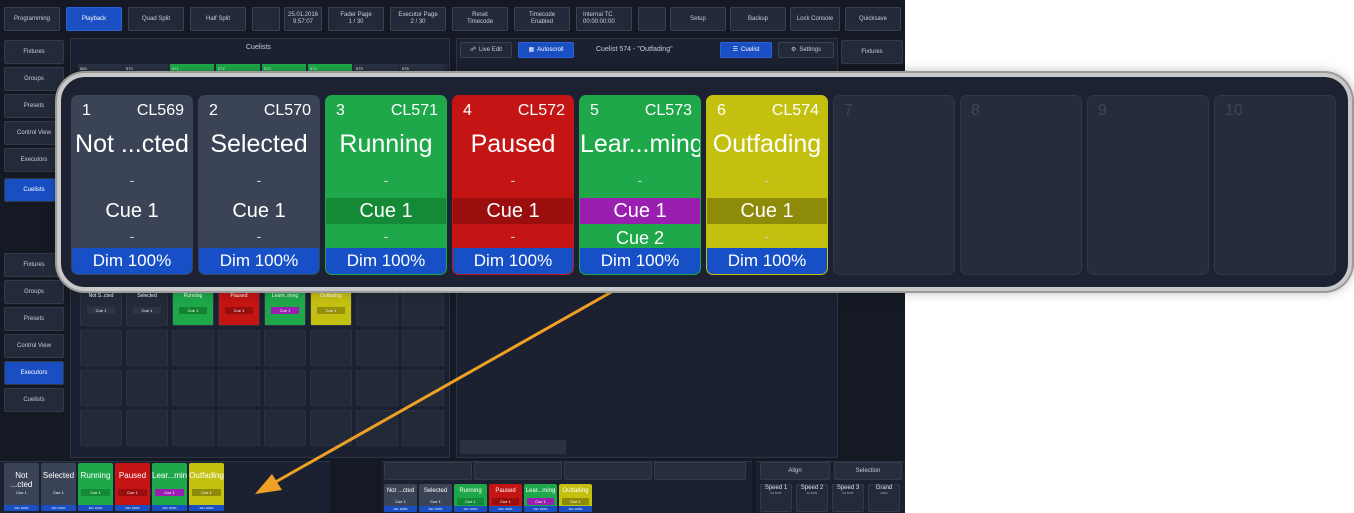 The image size is (1354, 513). I want to click on arrow-head-icon, so click(268, 484).